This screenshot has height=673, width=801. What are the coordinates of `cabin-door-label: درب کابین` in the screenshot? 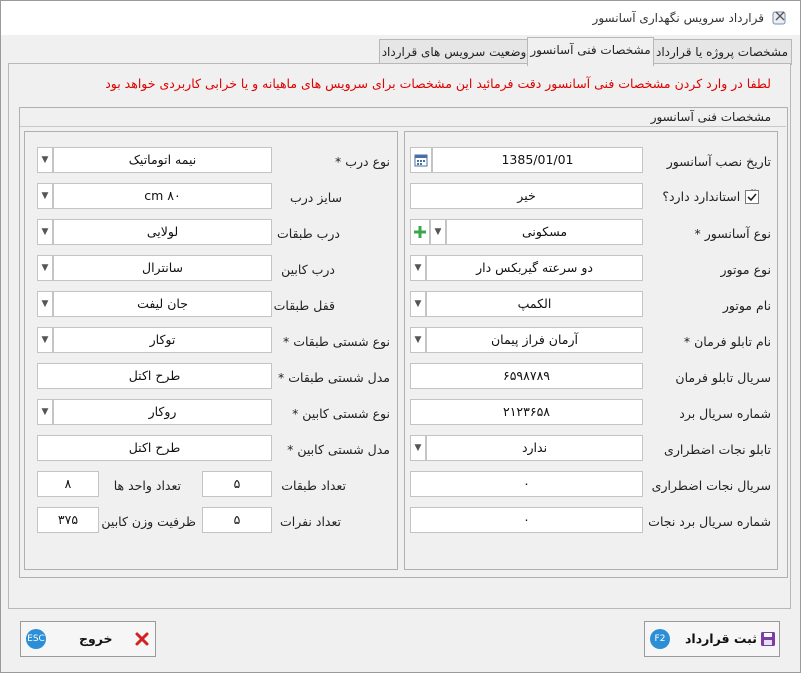 It's located at (308, 269).